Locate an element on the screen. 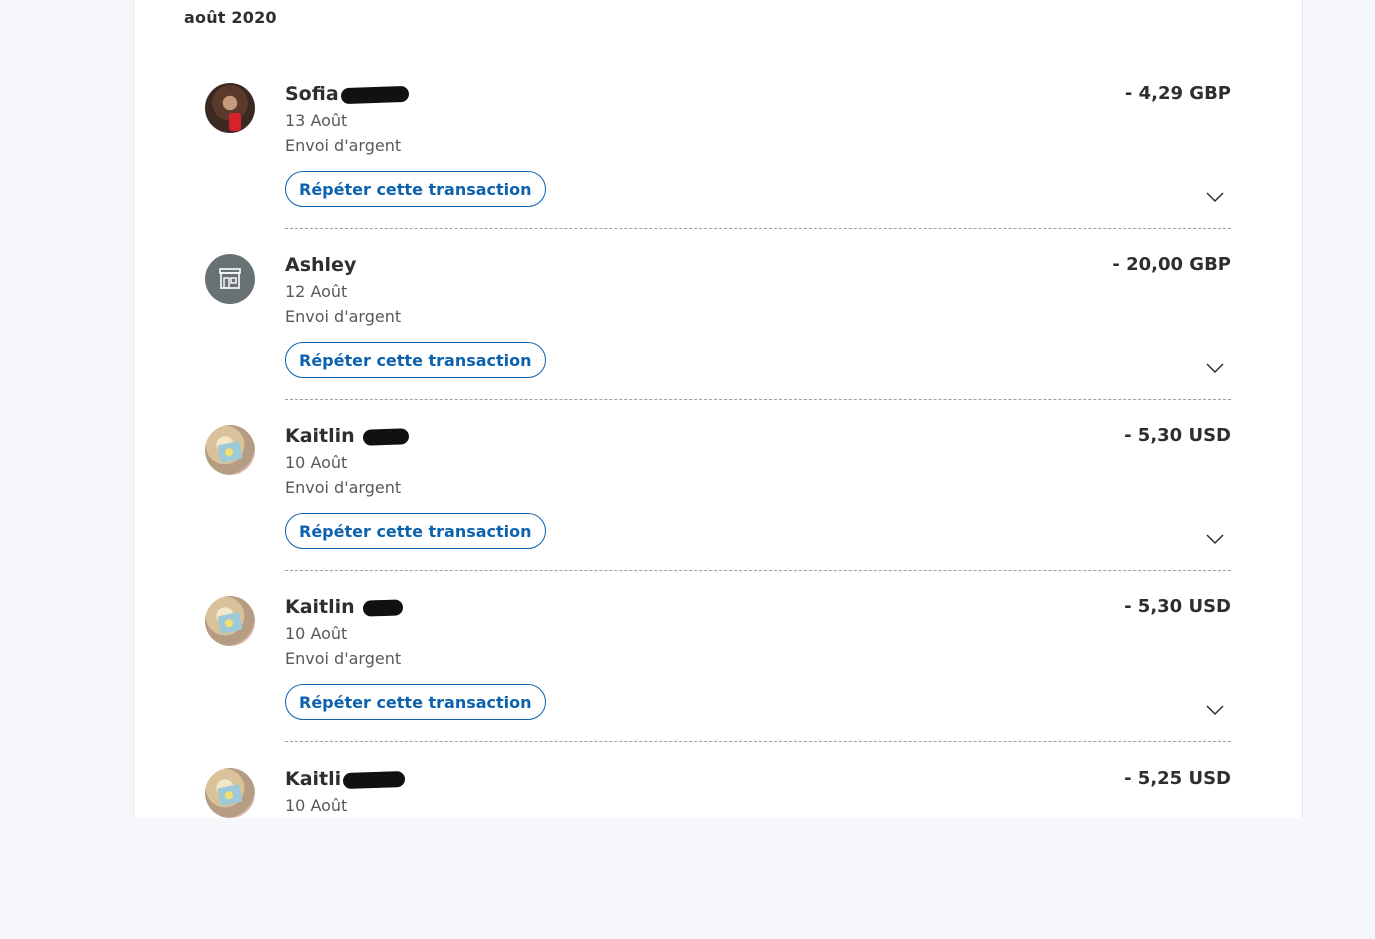  transaction-amount: - 20,00 GBP is located at coordinates (1171, 264).